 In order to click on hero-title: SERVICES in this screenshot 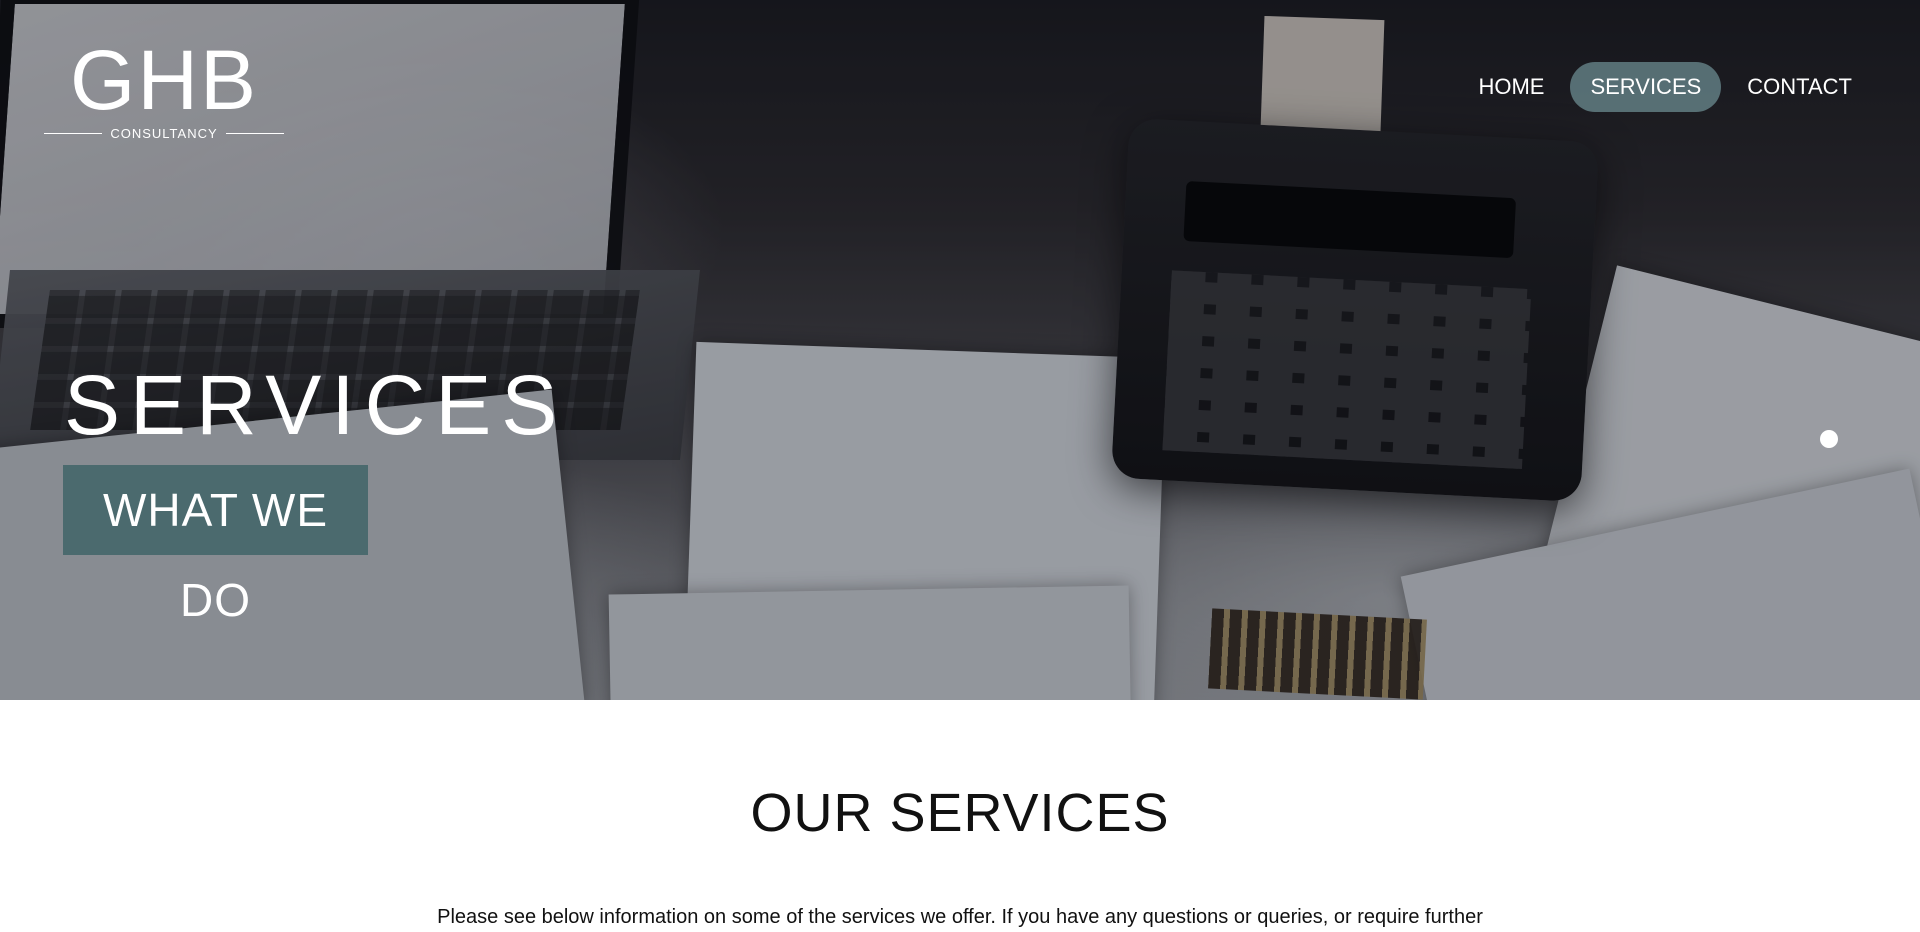, I will do `click(316, 405)`.